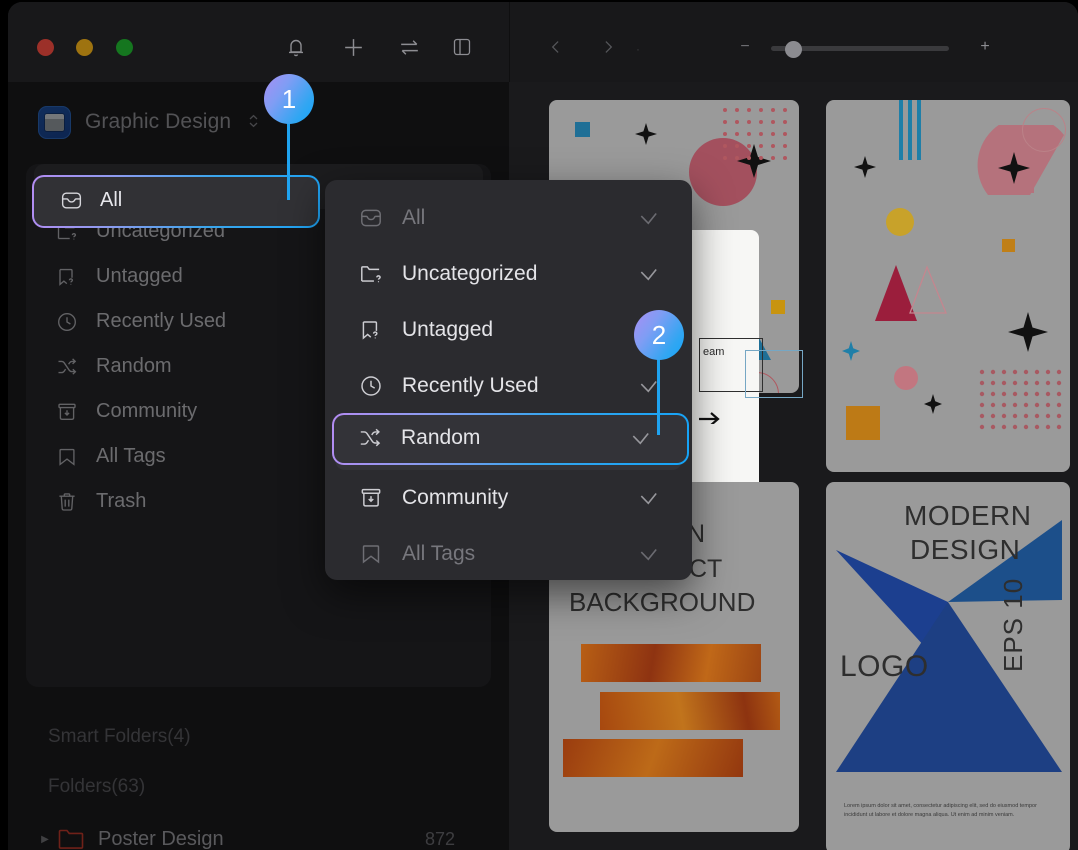 This screenshot has height=850, width=1078. What do you see at coordinates (793, 49) in the screenshot?
I see `zoom-slider-thumb` at bounding box center [793, 49].